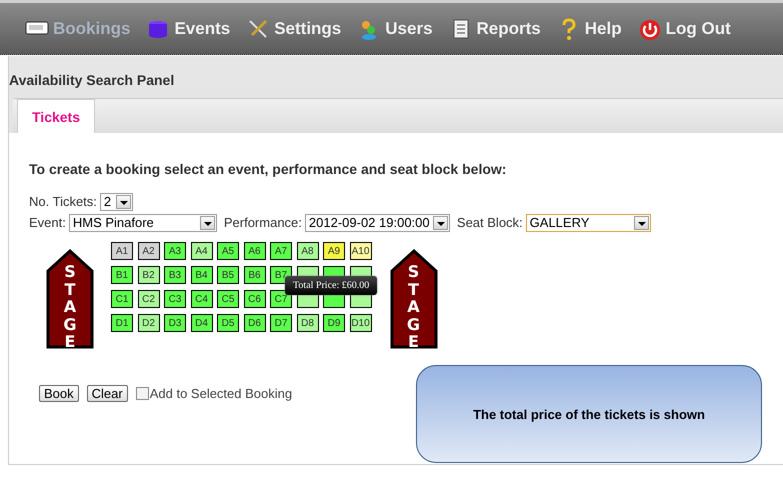 The height and width of the screenshot is (481, 783). Describe the element at coordinates (395, 29) in the screenshot. I see `nav-link: Users` at that location.